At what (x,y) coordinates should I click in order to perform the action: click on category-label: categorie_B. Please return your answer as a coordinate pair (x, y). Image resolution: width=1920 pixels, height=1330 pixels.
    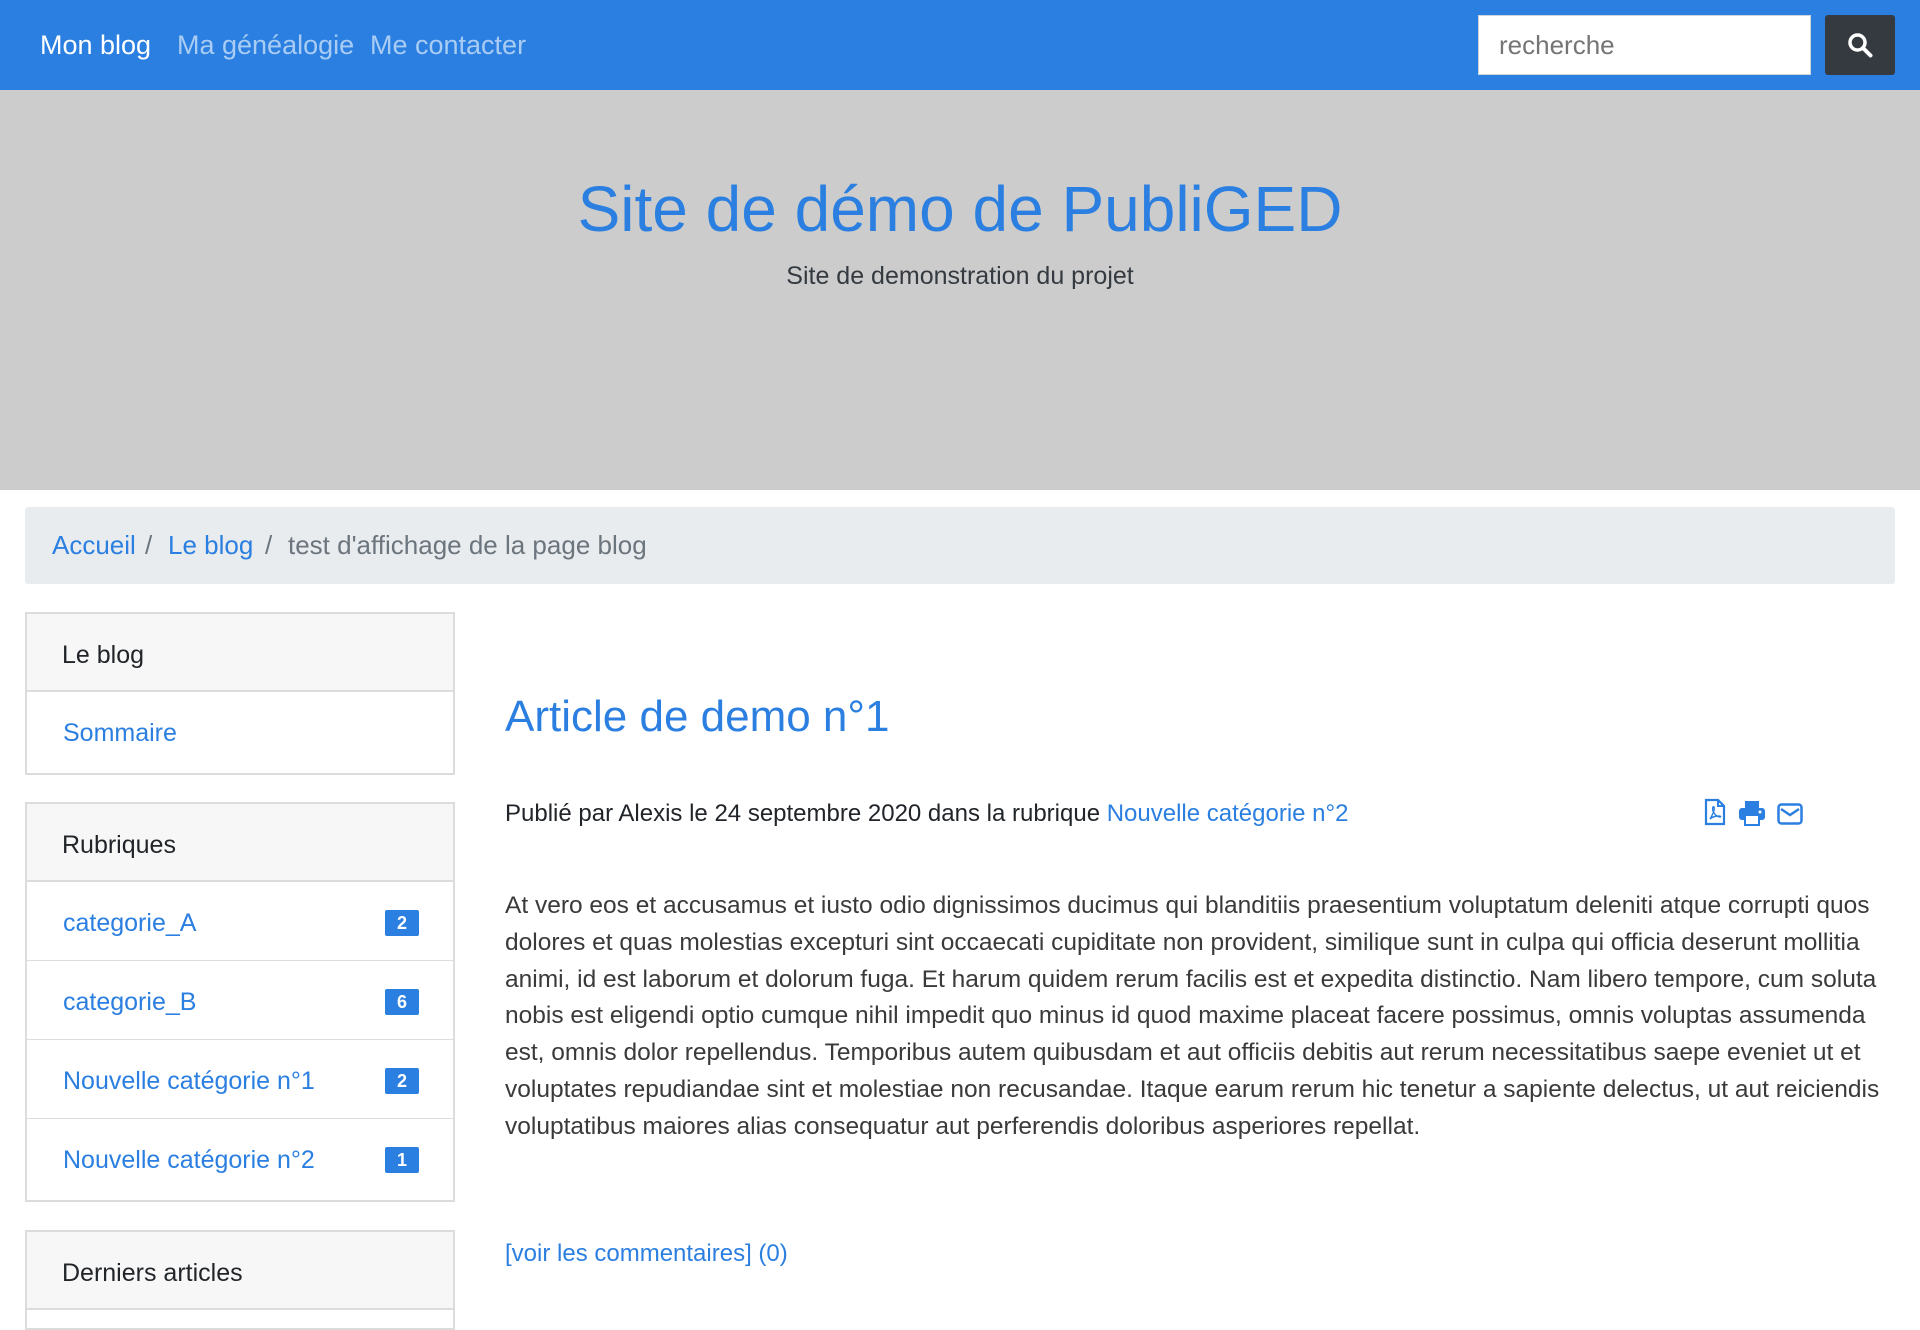
    Looking at the image, I should click on (130, 1002).